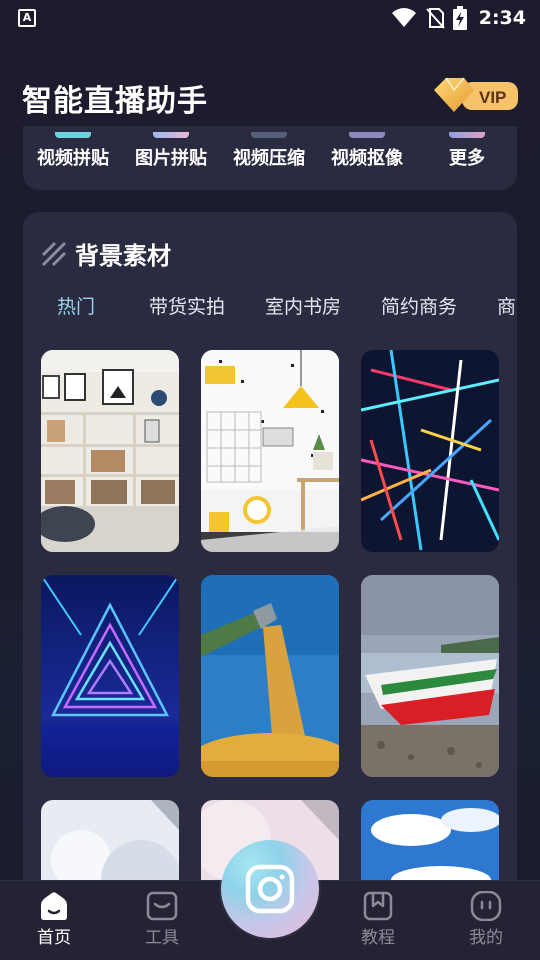 This screenshot has width=540, height=960. Describe the element at coordinates (303, 305) in the screenshot. I see `tab-indoor-study: 室内书房` at that location.